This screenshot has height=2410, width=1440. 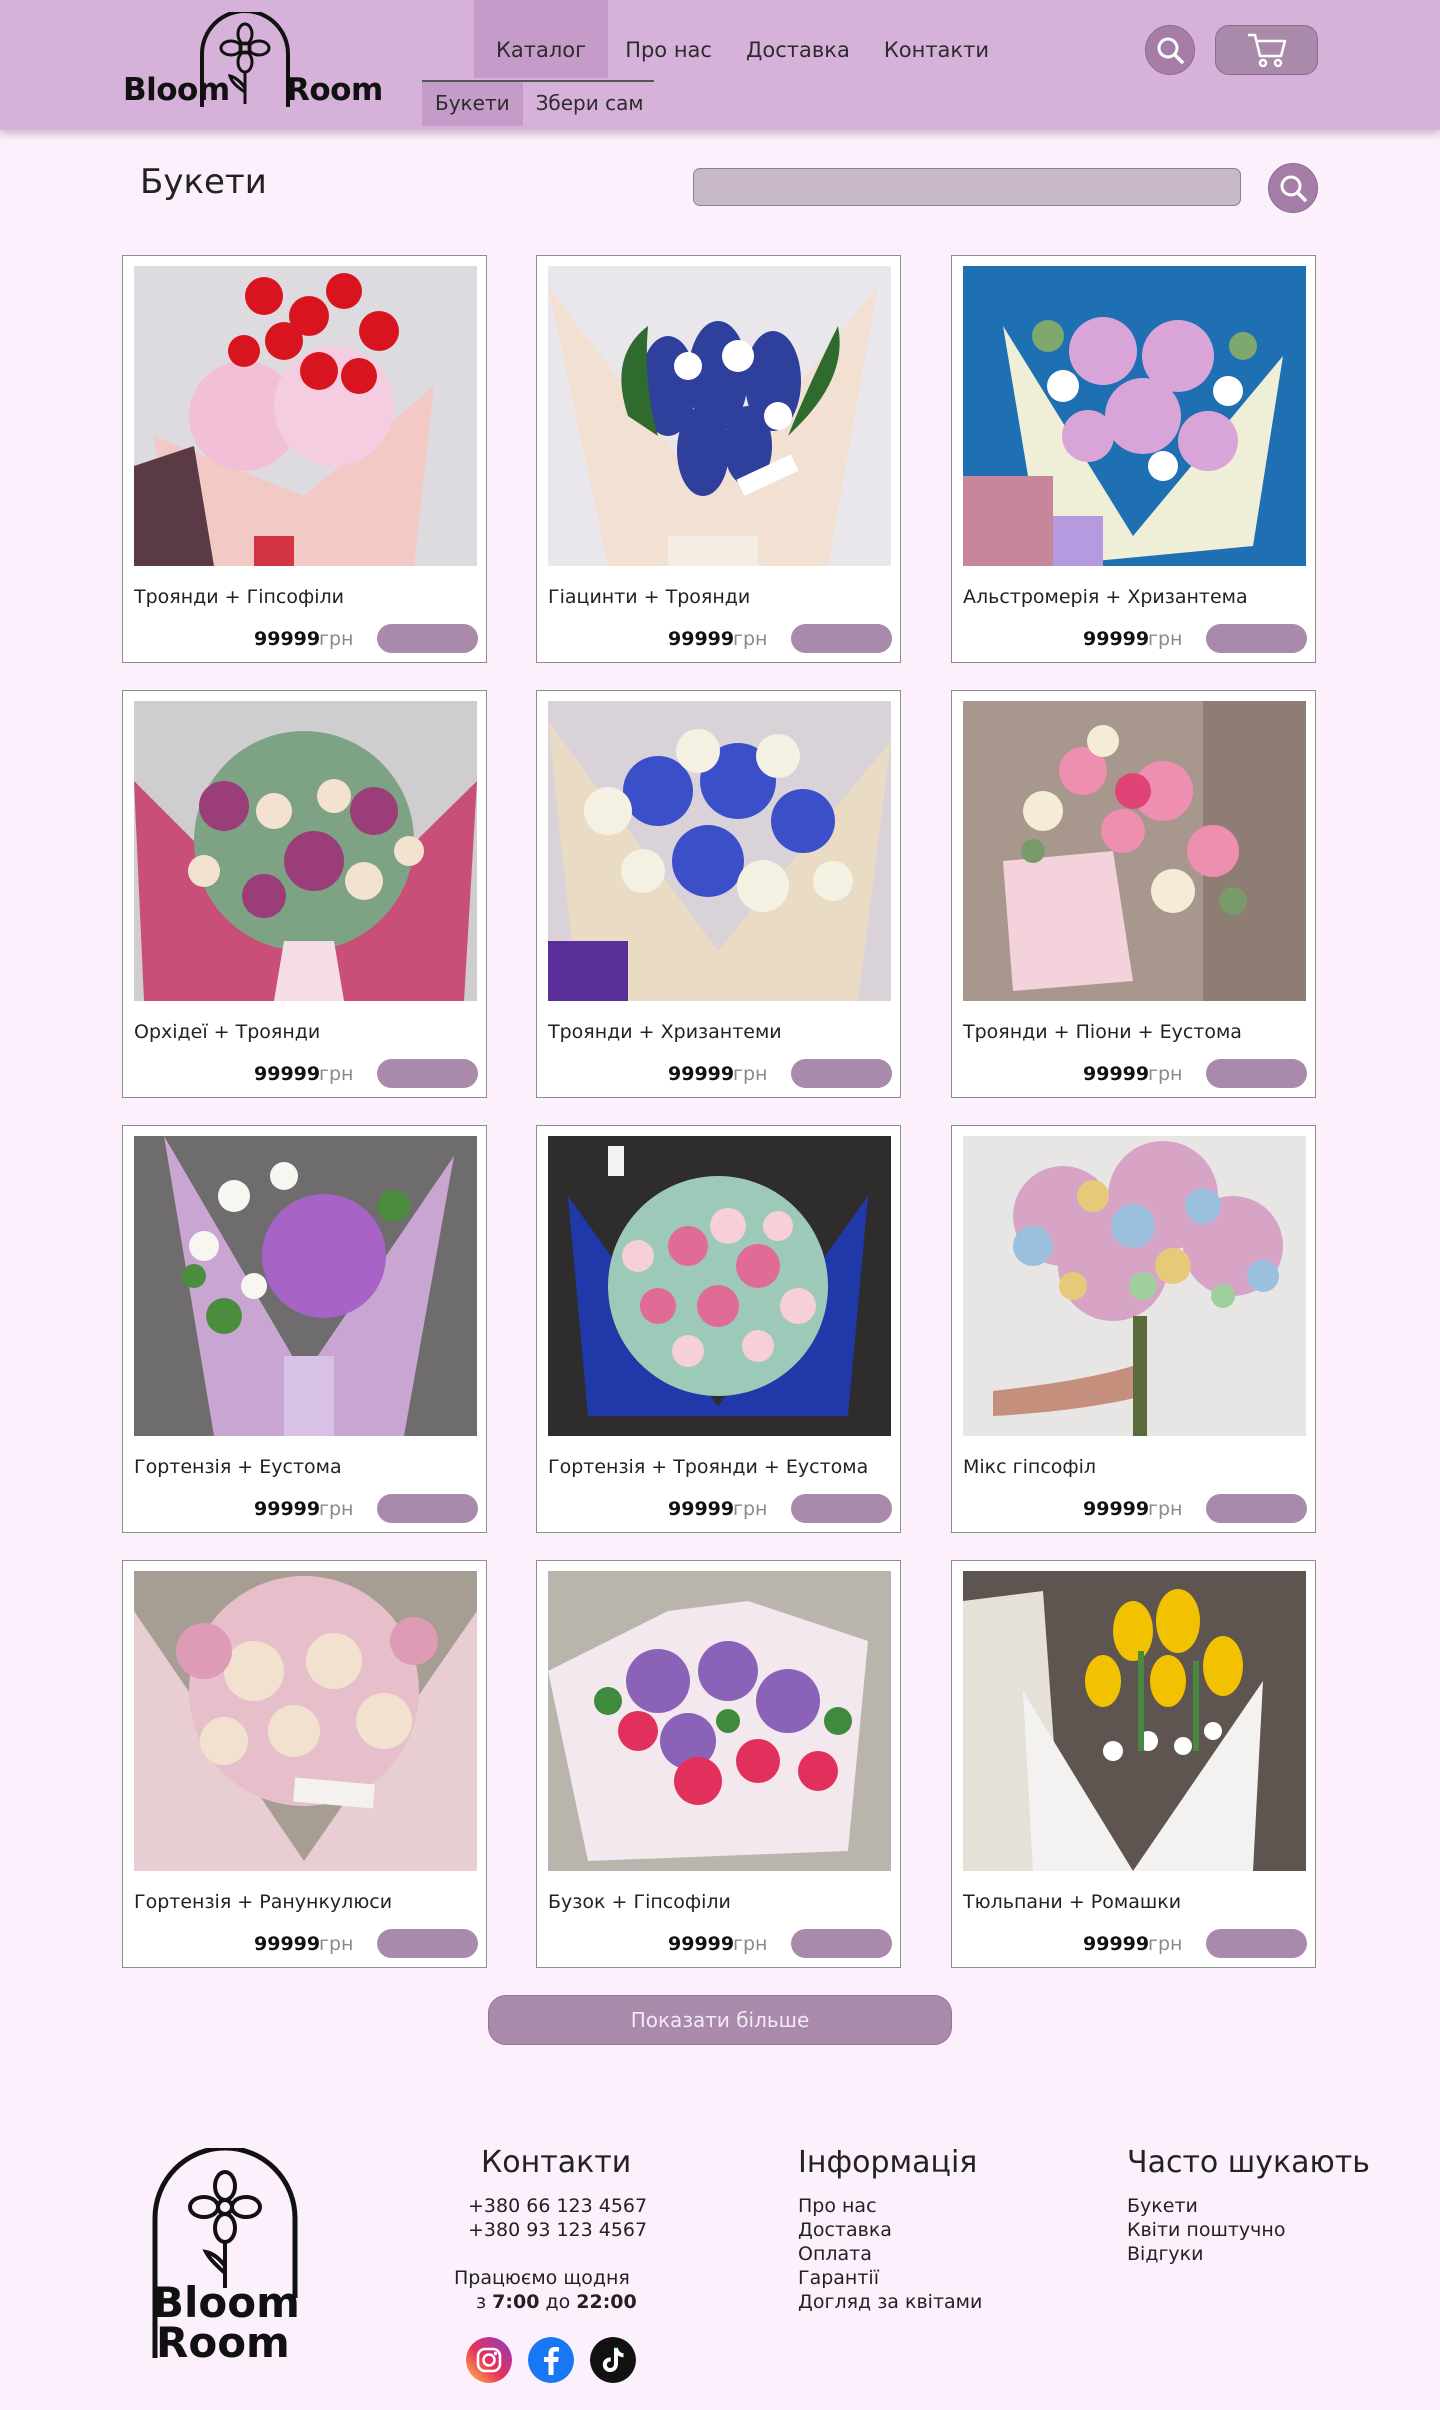 I want to click on catalog-subnav: Букети Збери сам, so click(x=539, y=105).